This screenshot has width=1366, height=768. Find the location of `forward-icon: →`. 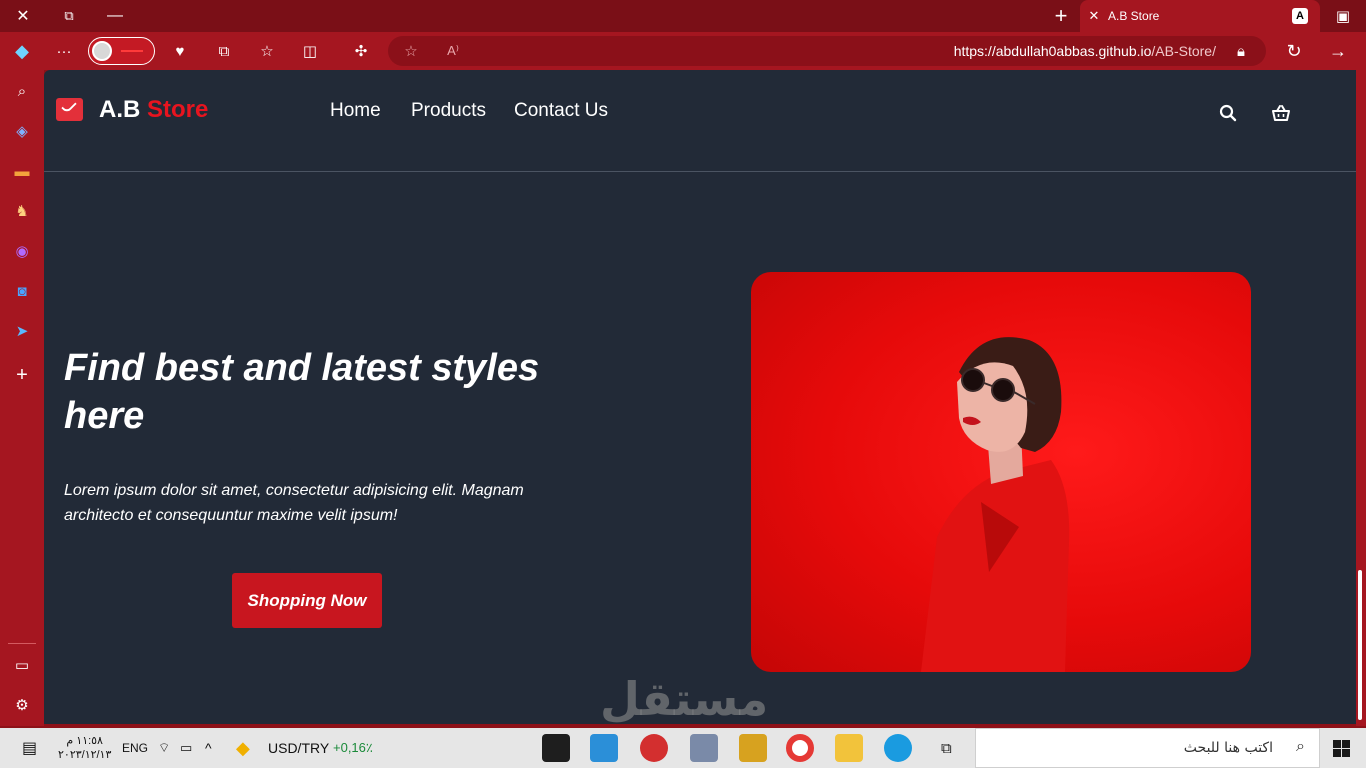

forward-icon: → is located at coordinates (1338, 51).